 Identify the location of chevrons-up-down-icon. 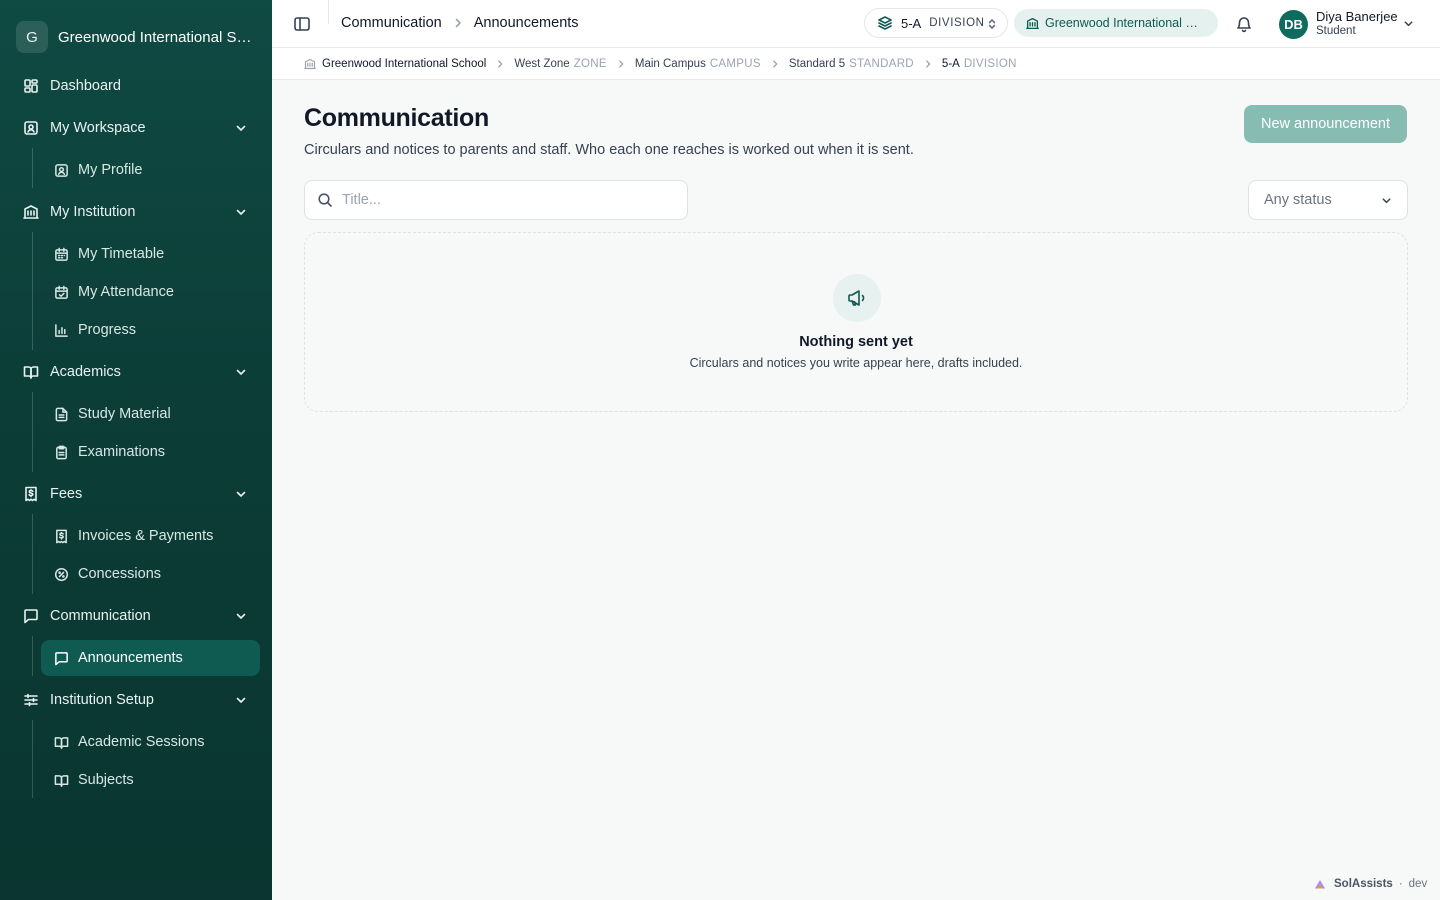
(992, 24).